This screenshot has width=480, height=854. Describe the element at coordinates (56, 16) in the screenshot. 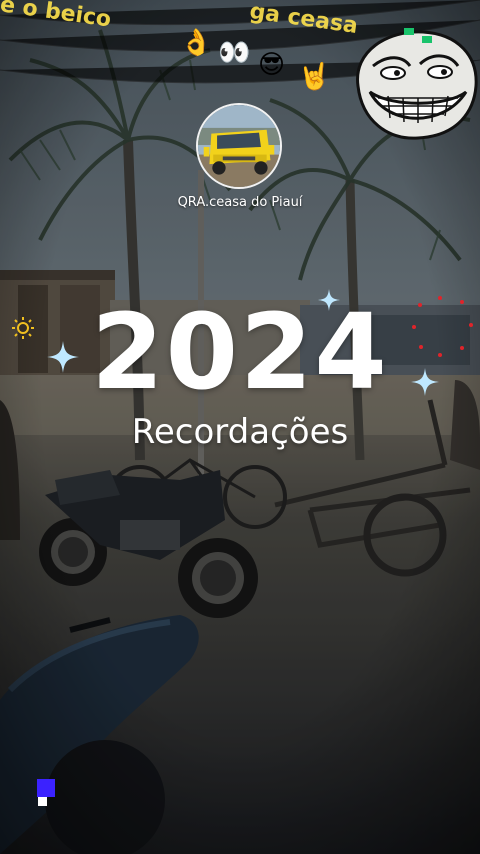

I see `caption-left: e o beico` at that location.